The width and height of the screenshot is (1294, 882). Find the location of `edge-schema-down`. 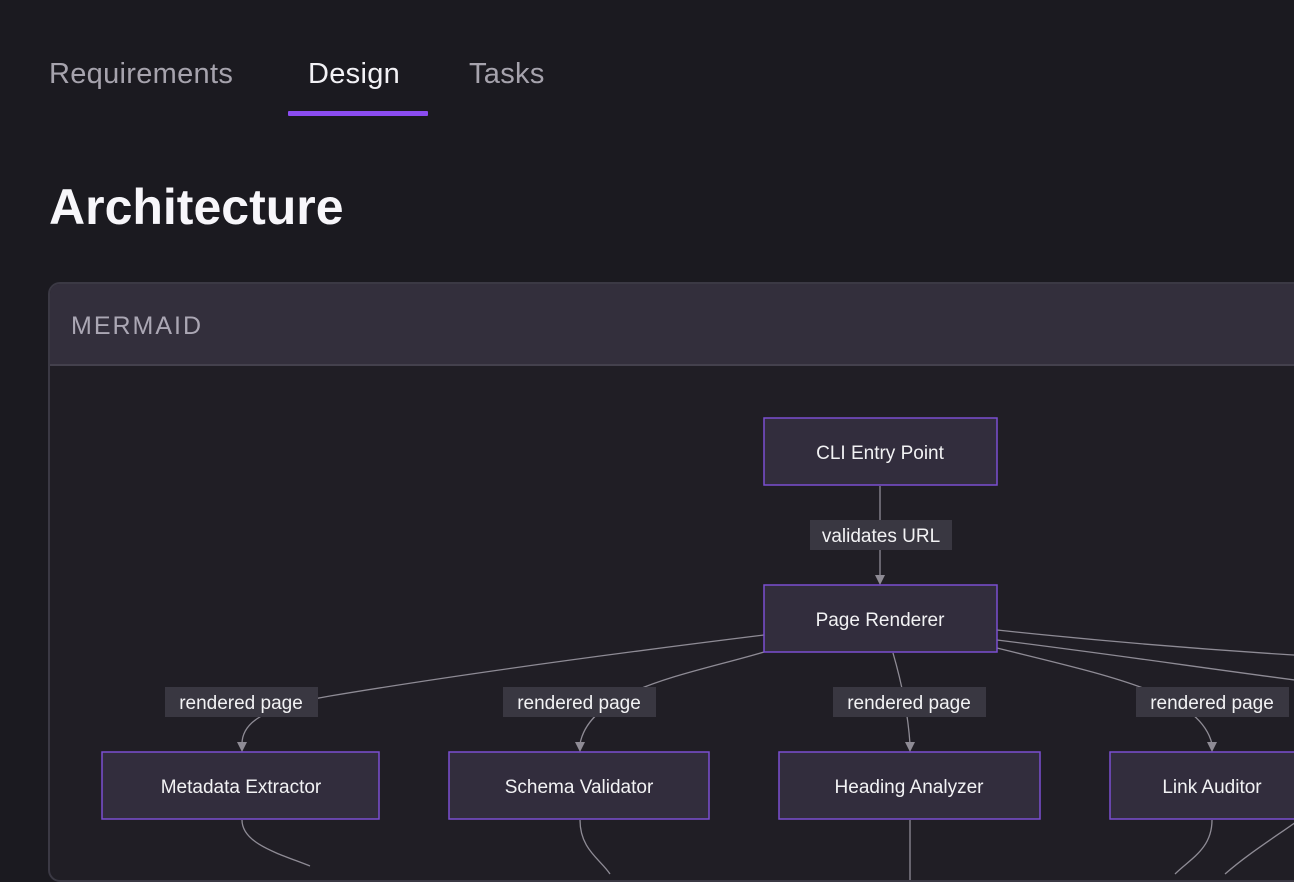

edge-schema-down is located at coordinates (595, 847).